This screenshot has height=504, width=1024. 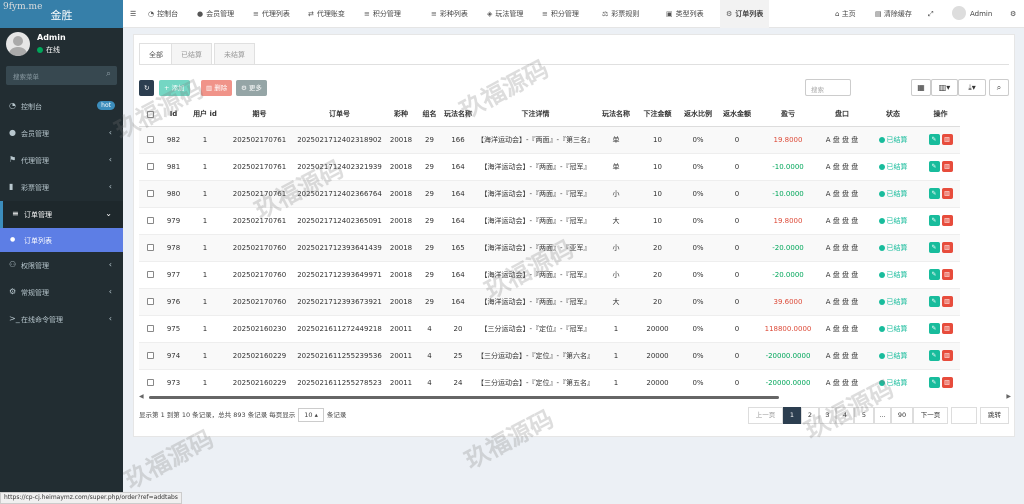 What do you see at coordinates (689, 14) in the screenshot?
I see `topnav-tab-label: 类型列表` at bounding box center [689, 14].